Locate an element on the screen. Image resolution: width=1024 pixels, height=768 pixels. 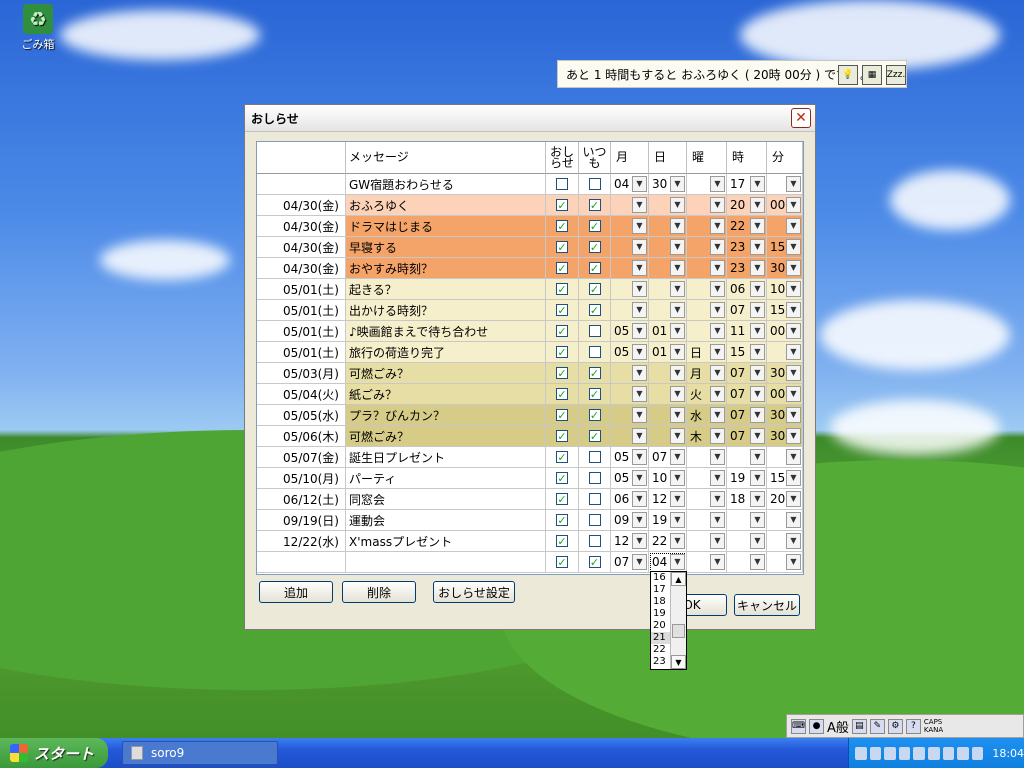
message-cell: 運動会 is located at coordinates (446, 520).